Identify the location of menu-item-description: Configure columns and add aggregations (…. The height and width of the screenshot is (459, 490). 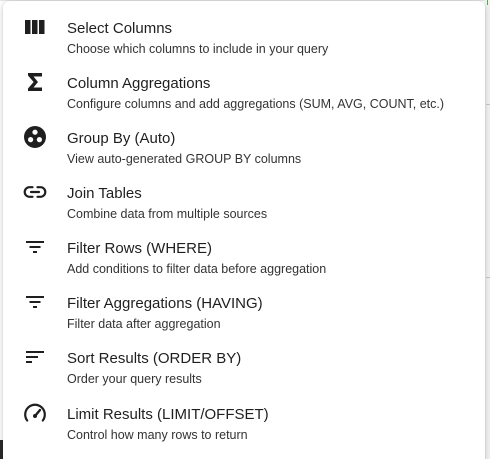
(256, 104).